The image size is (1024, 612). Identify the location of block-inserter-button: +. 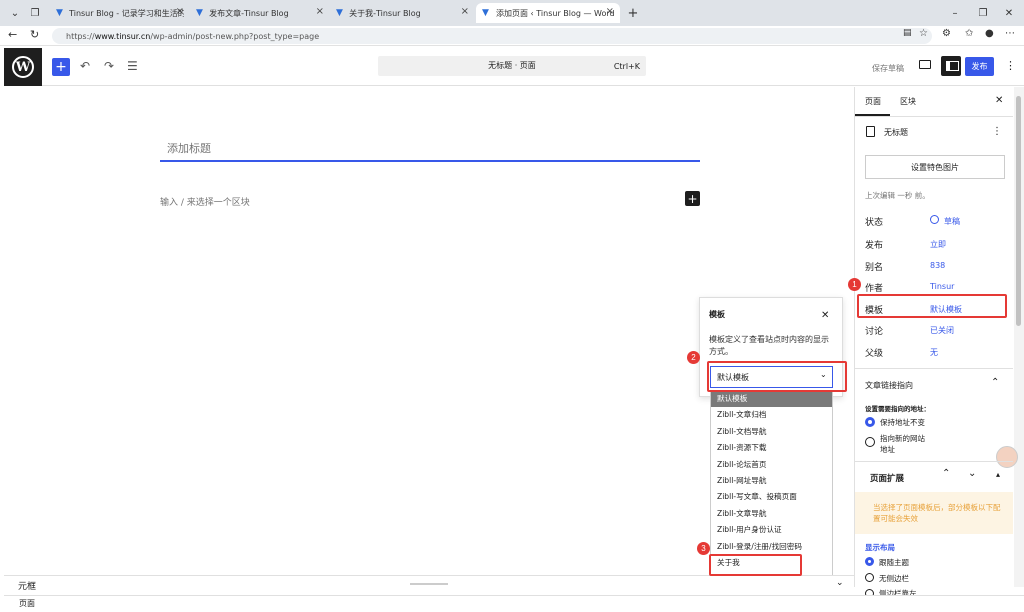
(61, 67).